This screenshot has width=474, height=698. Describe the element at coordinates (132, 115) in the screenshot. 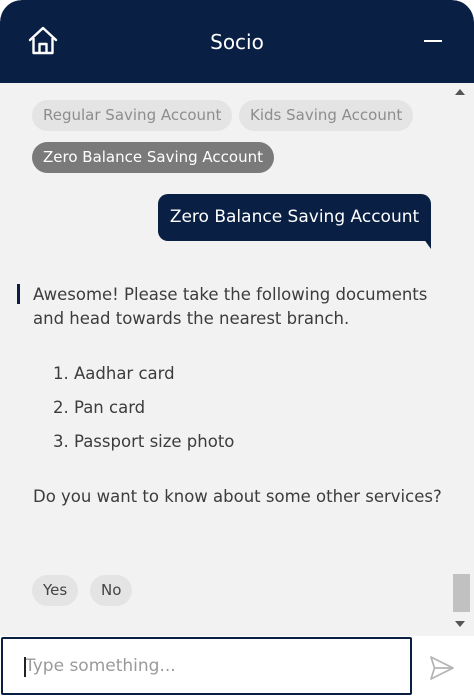

I see `option-chip-regular-saving: Regular Saving Account` at that location.